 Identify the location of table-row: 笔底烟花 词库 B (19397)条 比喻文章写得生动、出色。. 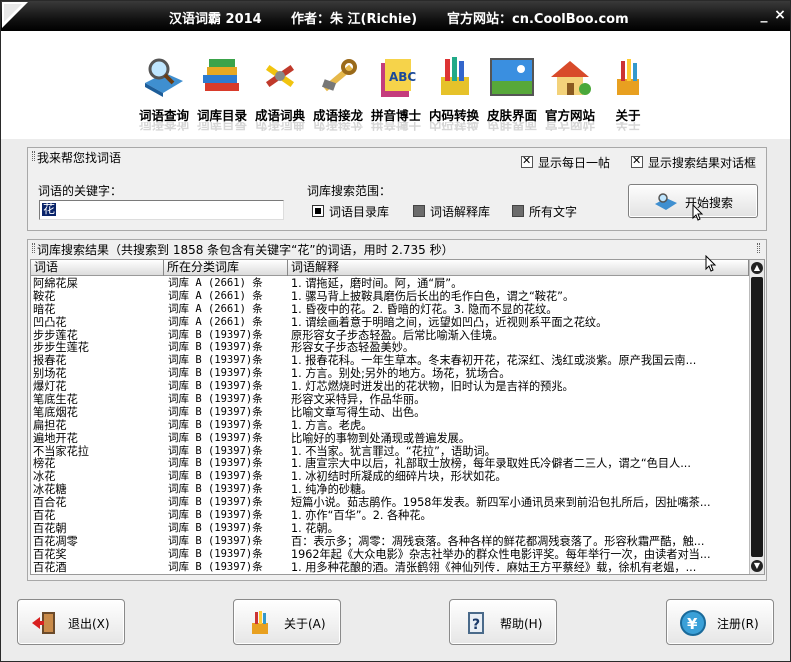
(390, 412).